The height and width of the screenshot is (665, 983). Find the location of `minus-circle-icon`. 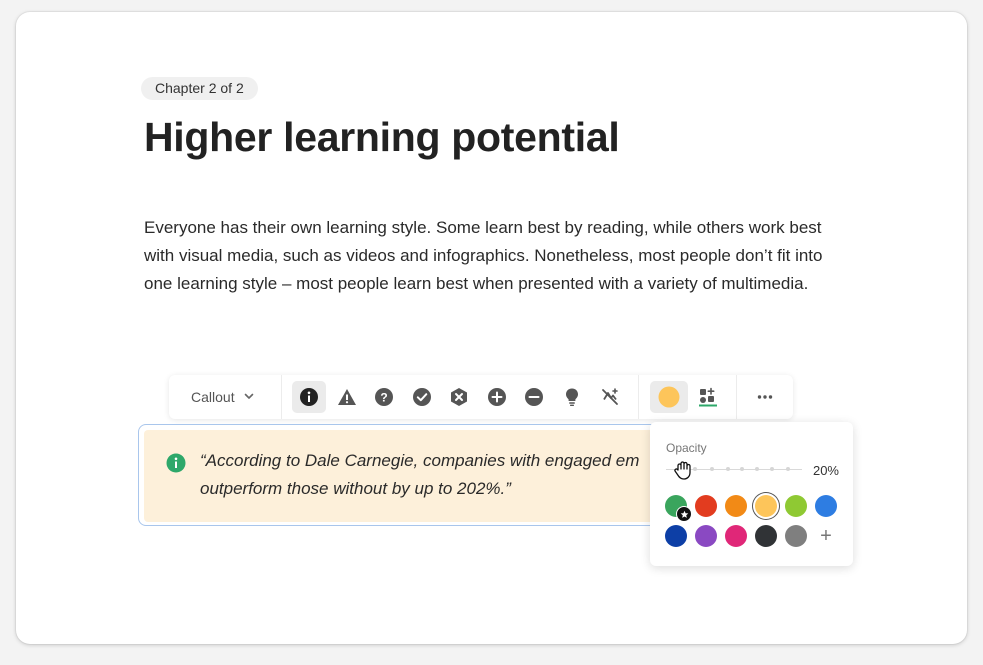

minus-circle-icon is located at coordinates (534, 397).